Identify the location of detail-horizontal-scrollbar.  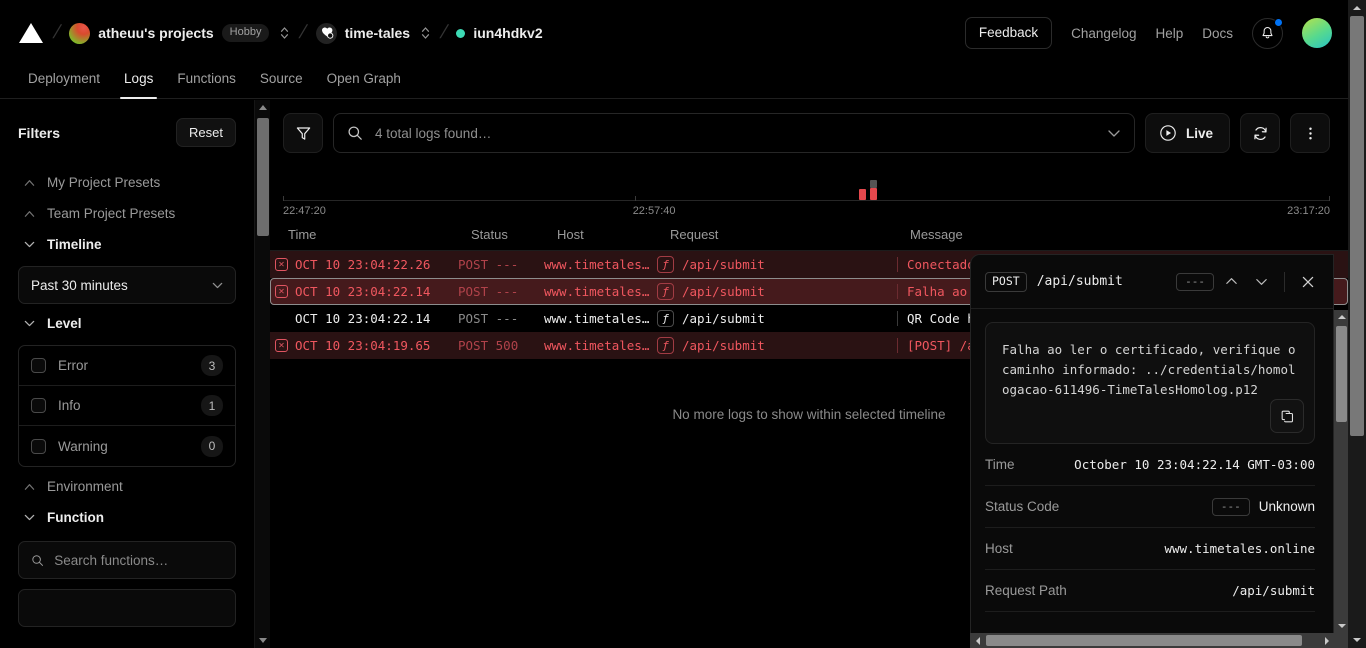
(1152, 640).